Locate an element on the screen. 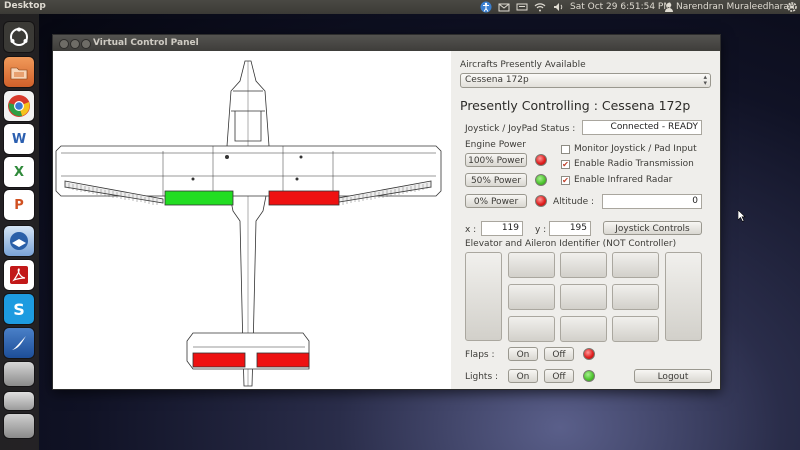 This screenshot has height=450, width=800. lights-label: Lights : is located at coordinates (482, 377).